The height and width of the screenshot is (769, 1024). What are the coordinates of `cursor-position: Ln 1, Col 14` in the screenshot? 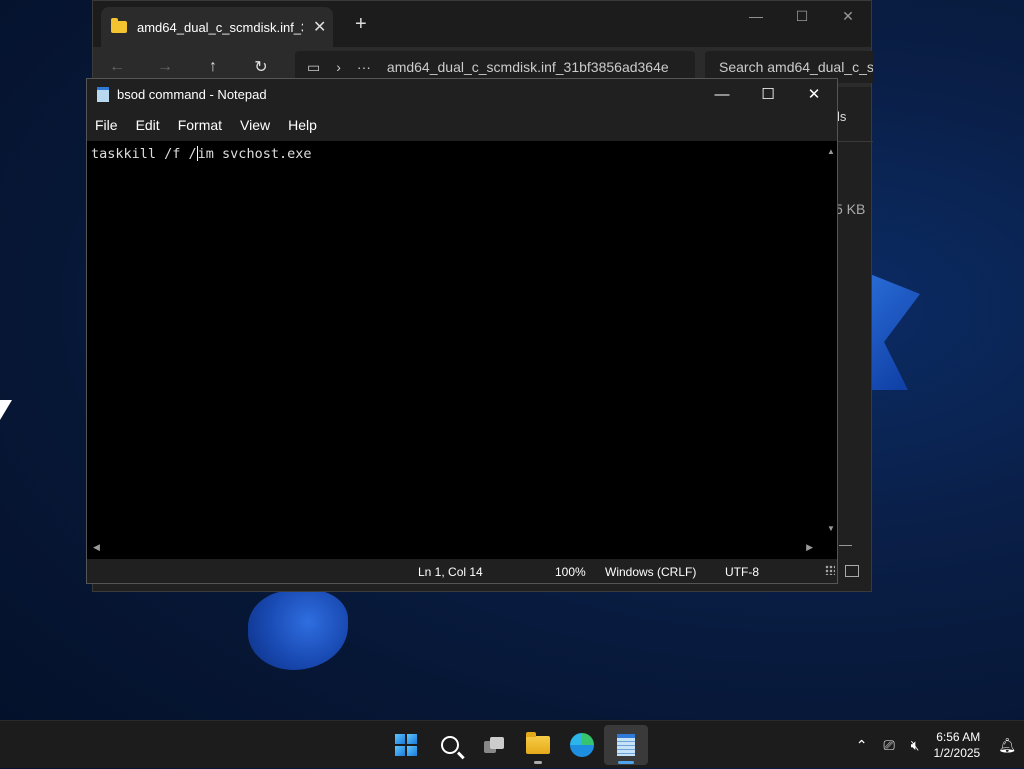 It's located at (450, 572).